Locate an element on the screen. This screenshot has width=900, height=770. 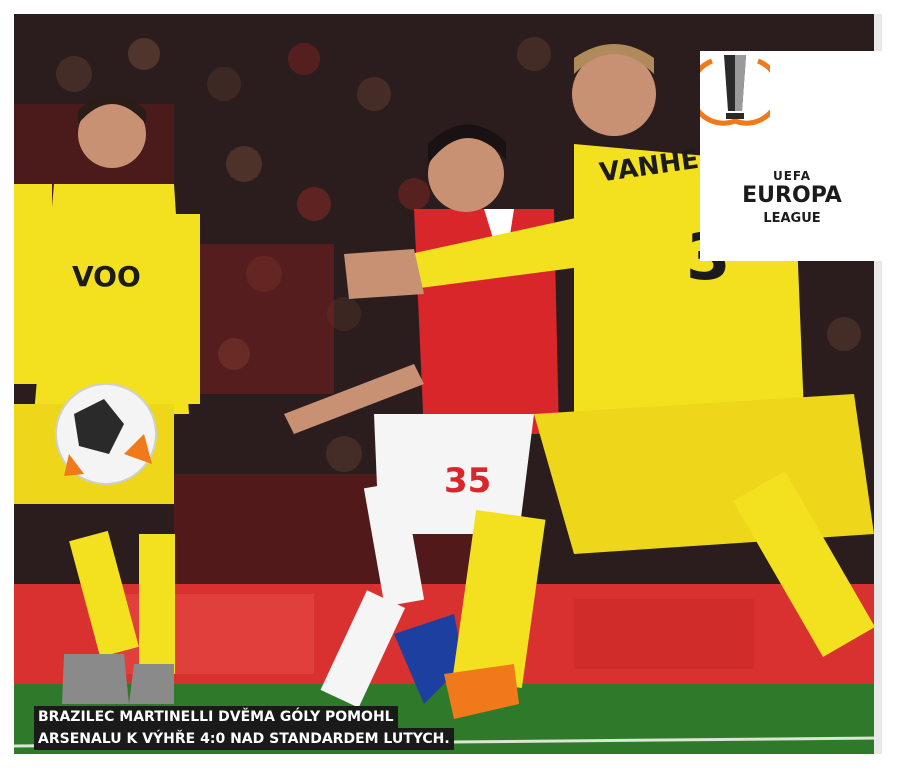
logo-subtitle: LEAGUE is located at coordinates (792, 218).